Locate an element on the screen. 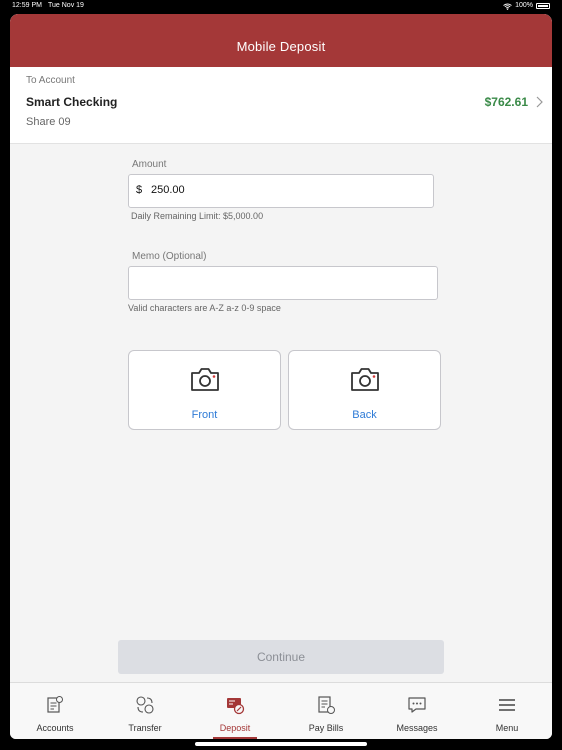 This screenshot has height=750, width=562. memo-helper-text: Valid characters are A-Z a-z 0-9 space is located at coordinates (204, 308).